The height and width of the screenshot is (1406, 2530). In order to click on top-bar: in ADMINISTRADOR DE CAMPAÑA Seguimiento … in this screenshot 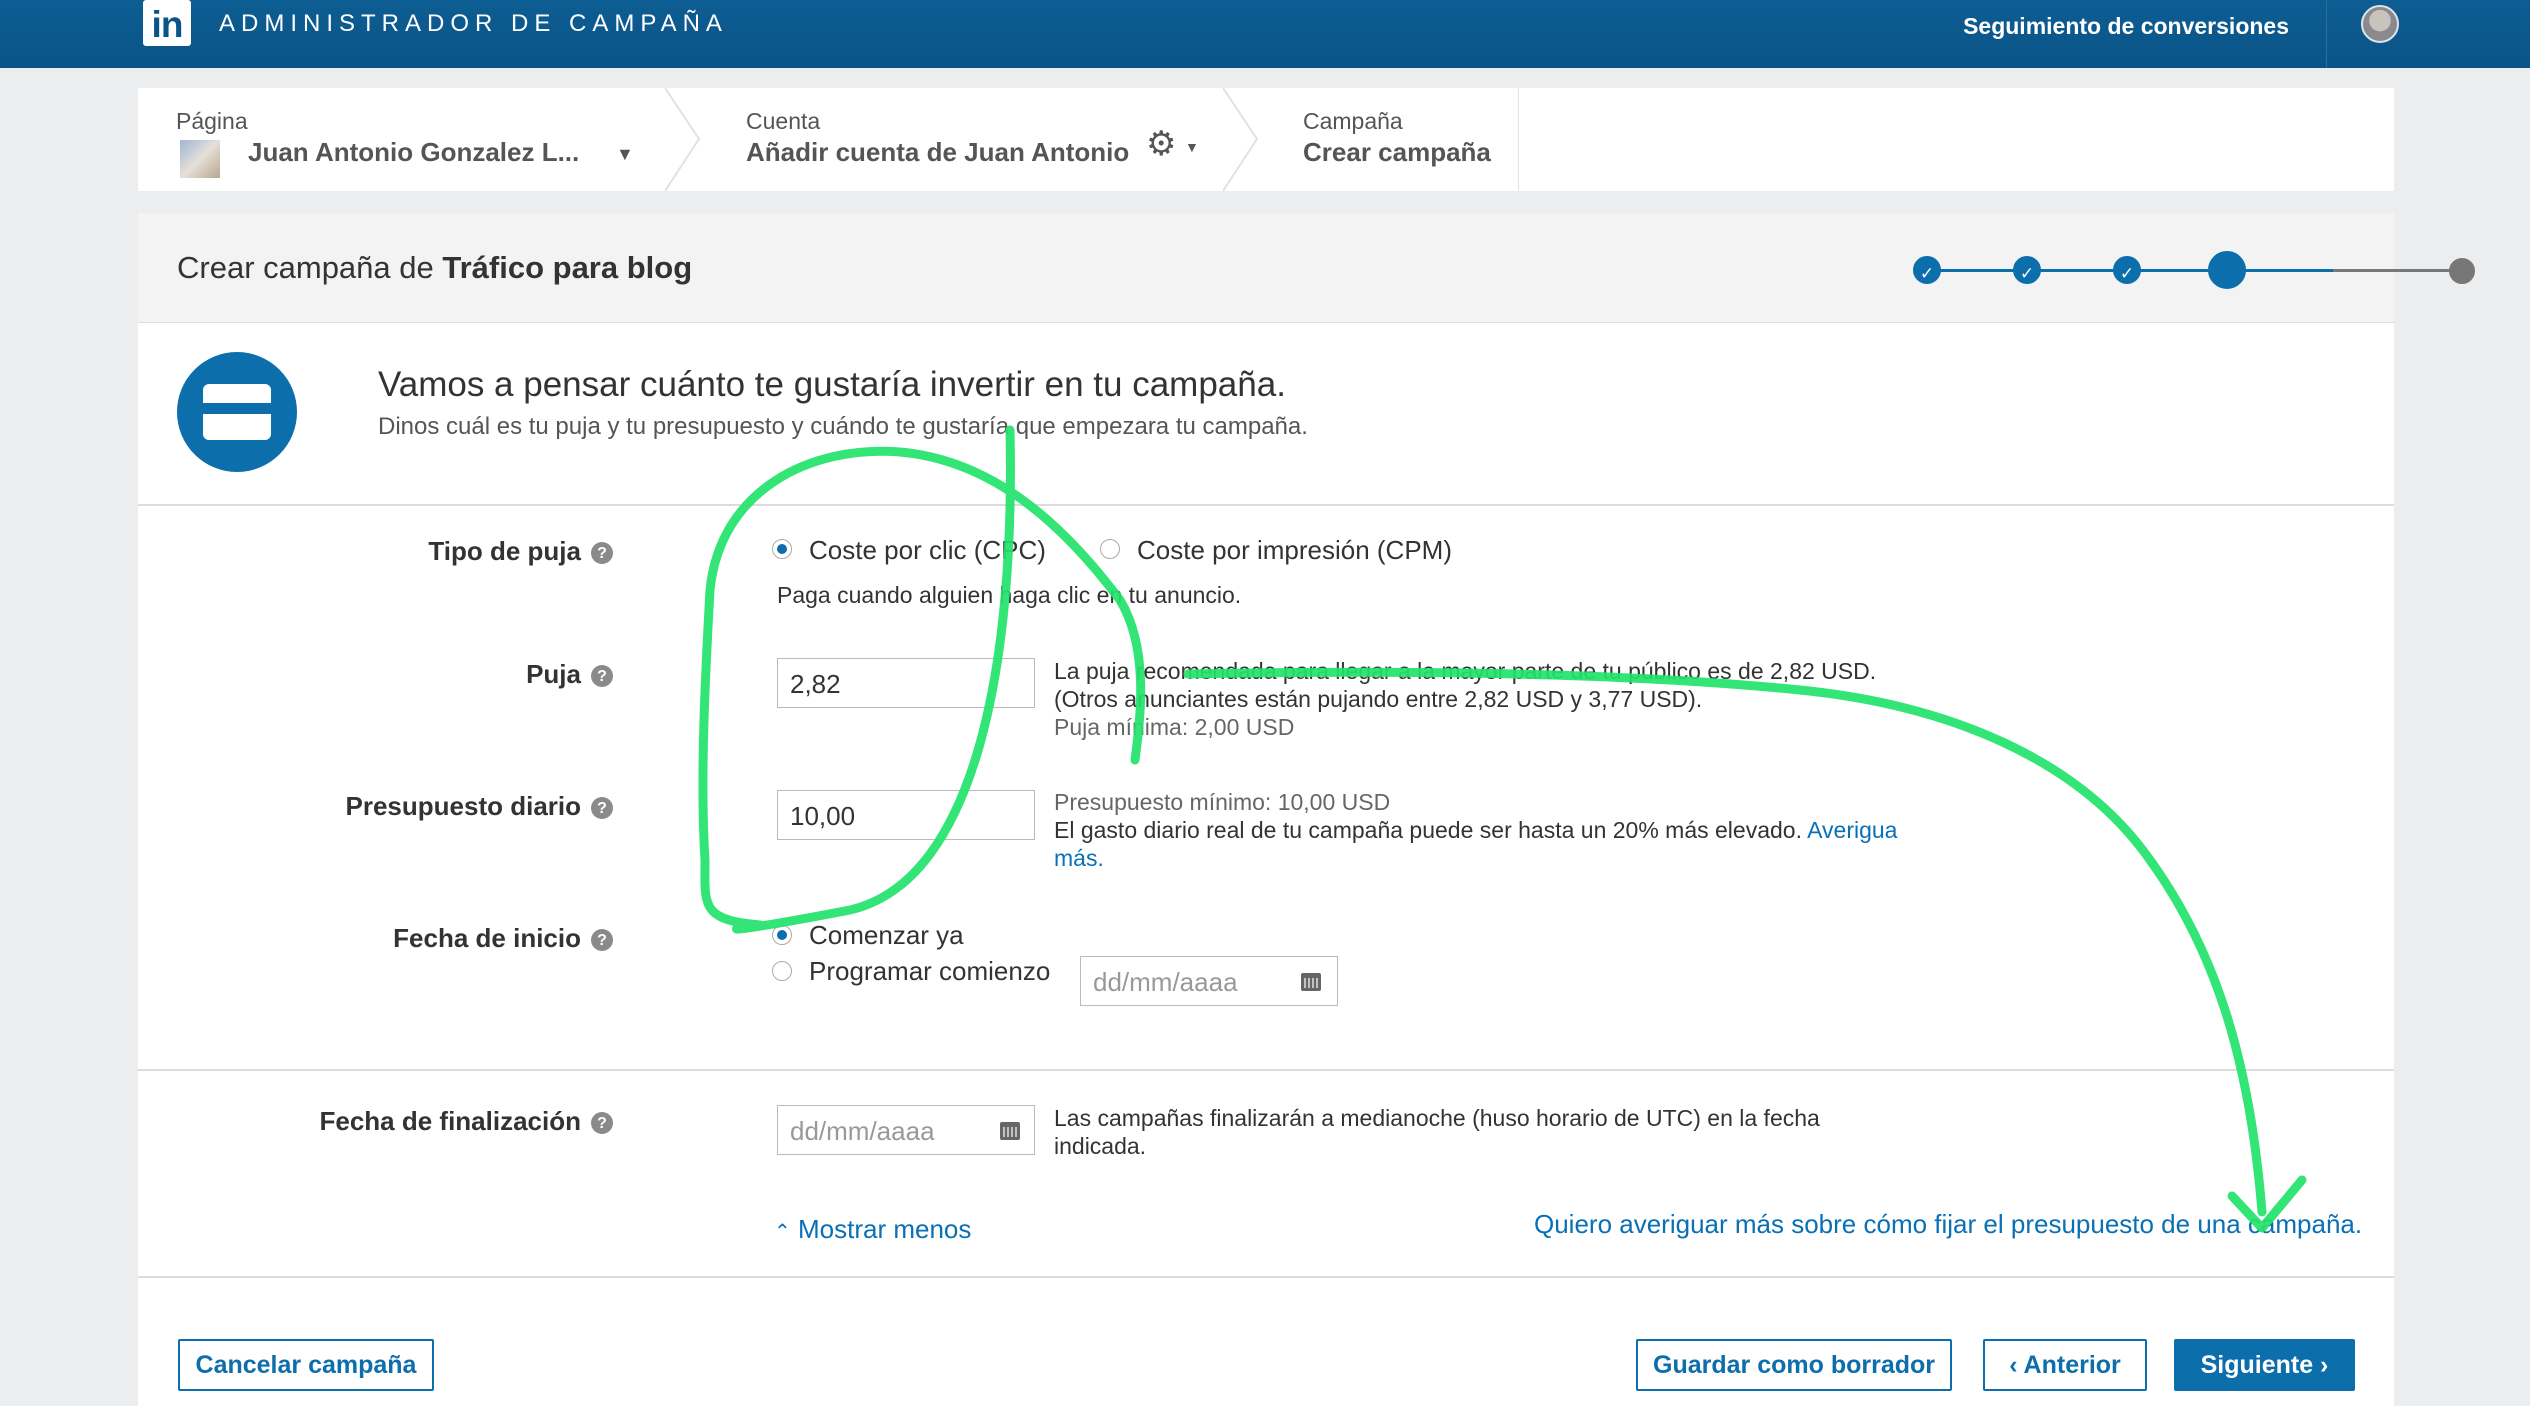, I will do `click(1265, 34)`.